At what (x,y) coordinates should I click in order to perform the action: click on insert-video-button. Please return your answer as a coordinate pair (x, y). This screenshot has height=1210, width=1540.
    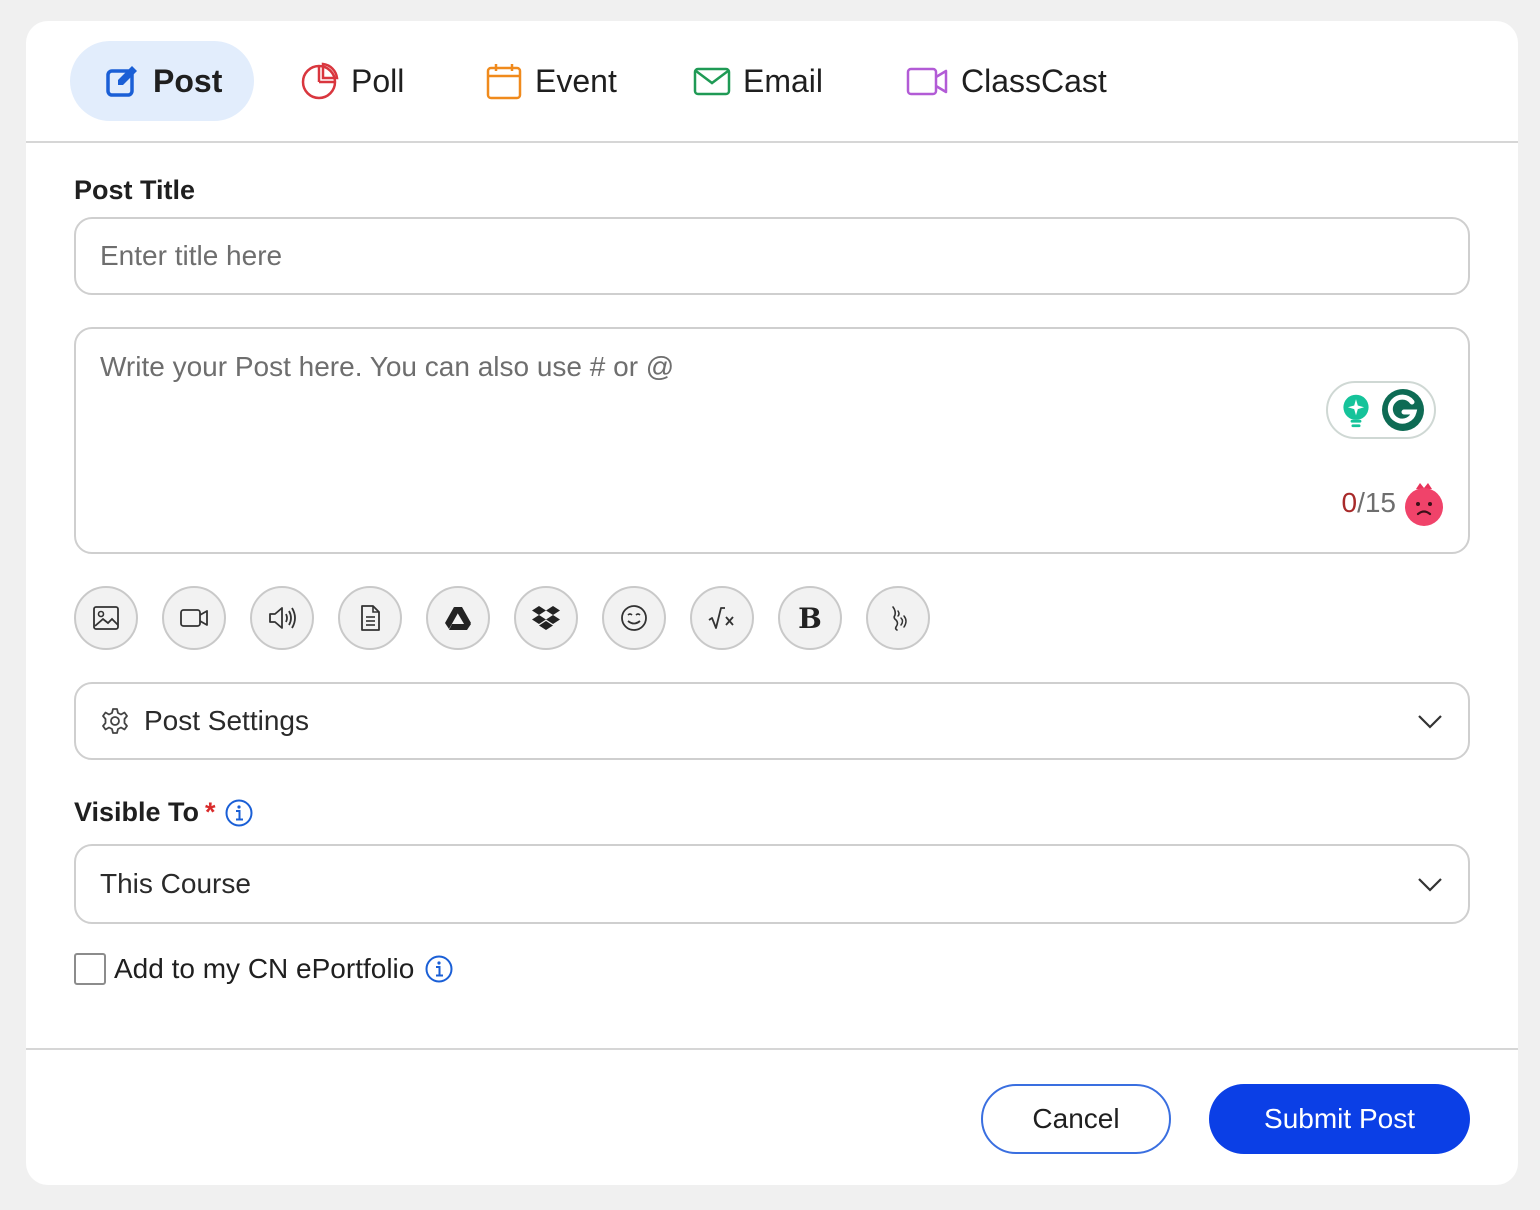
    Looking at the image, I should click on (194, 618).